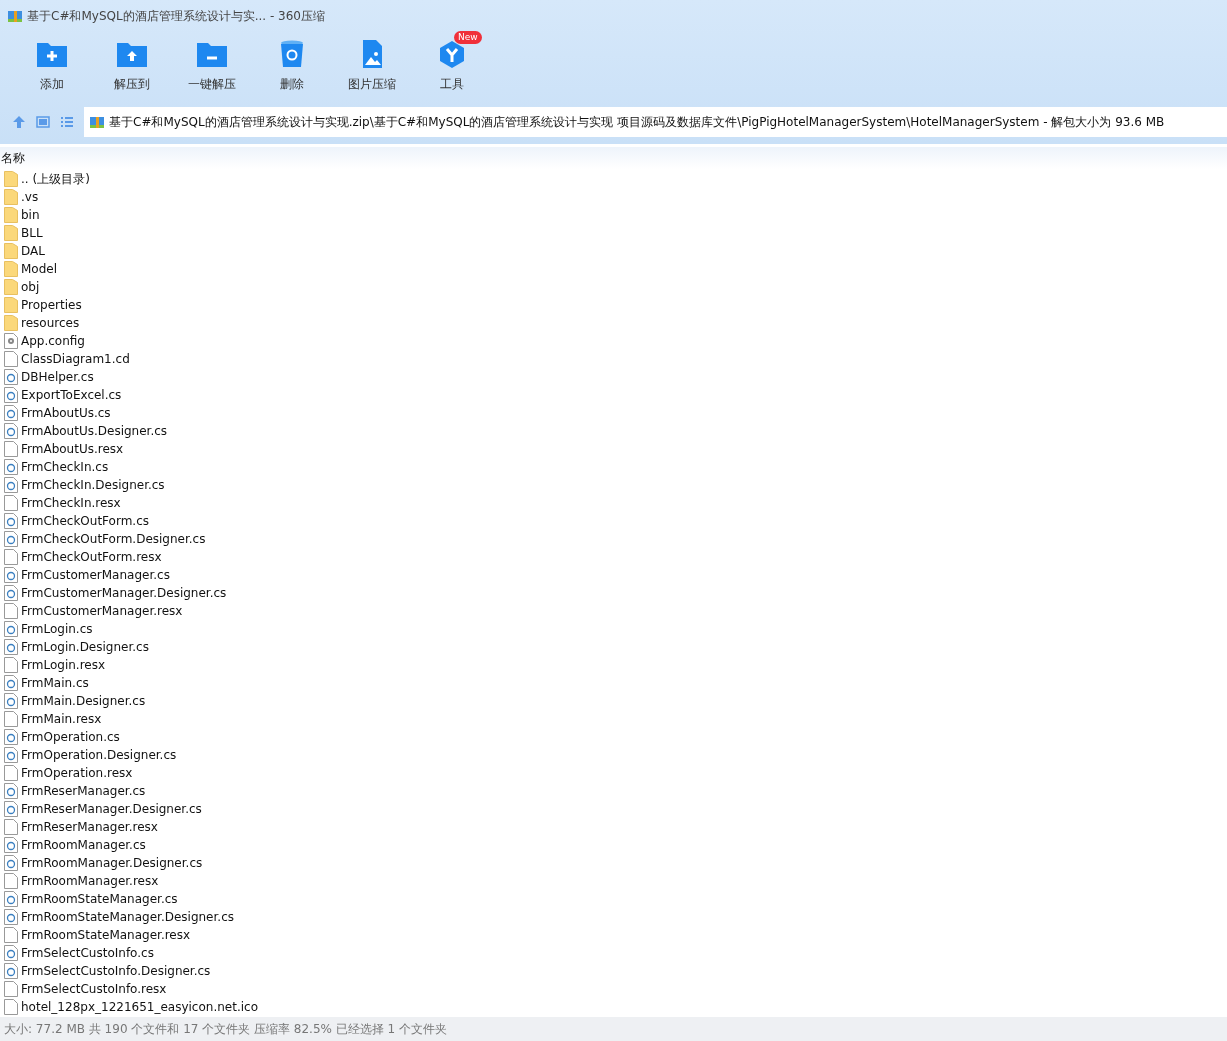 This screenshot has width=1227, height=1041. I want to click on file-name: FrmMain.resx, so click(61, 719).